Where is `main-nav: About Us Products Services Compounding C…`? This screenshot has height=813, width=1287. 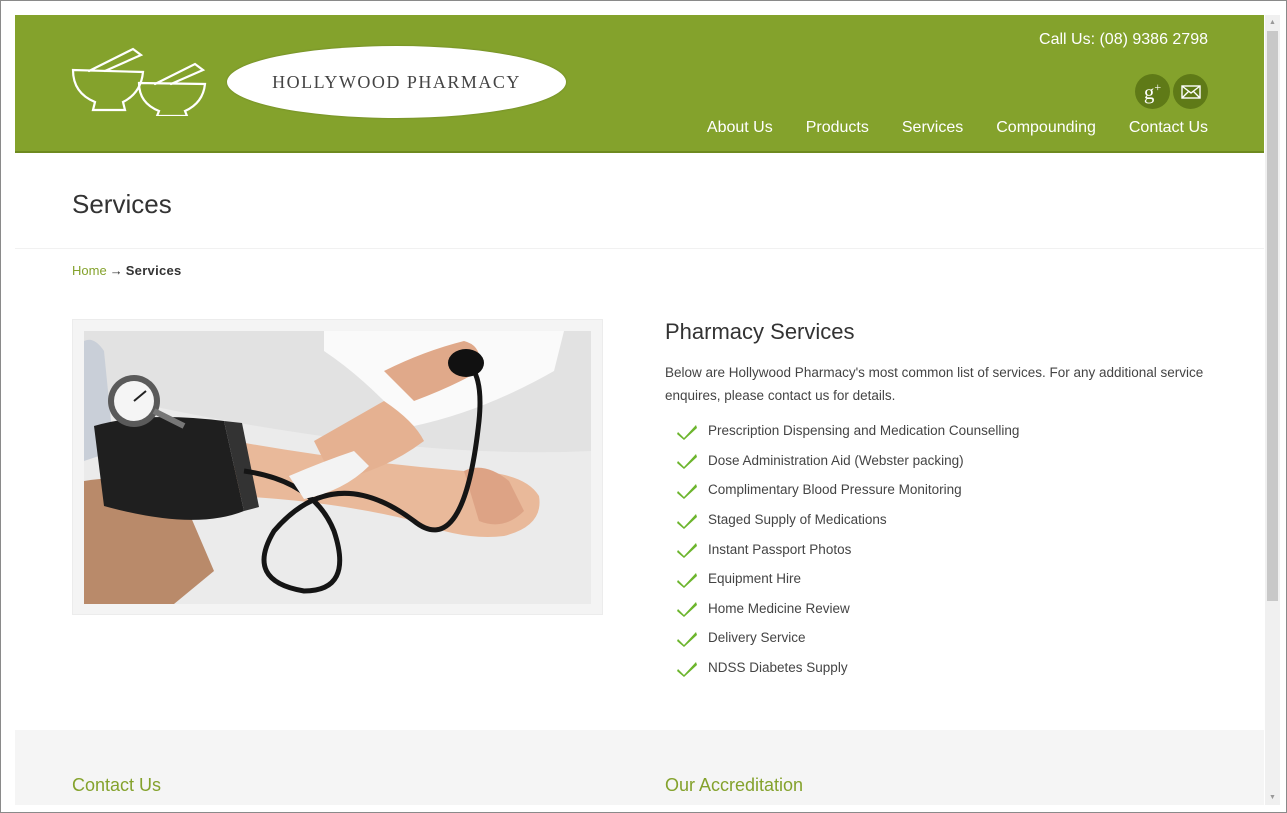 main-nav: About Us Products Services Compounding C… is located at coordinates (957, 128).